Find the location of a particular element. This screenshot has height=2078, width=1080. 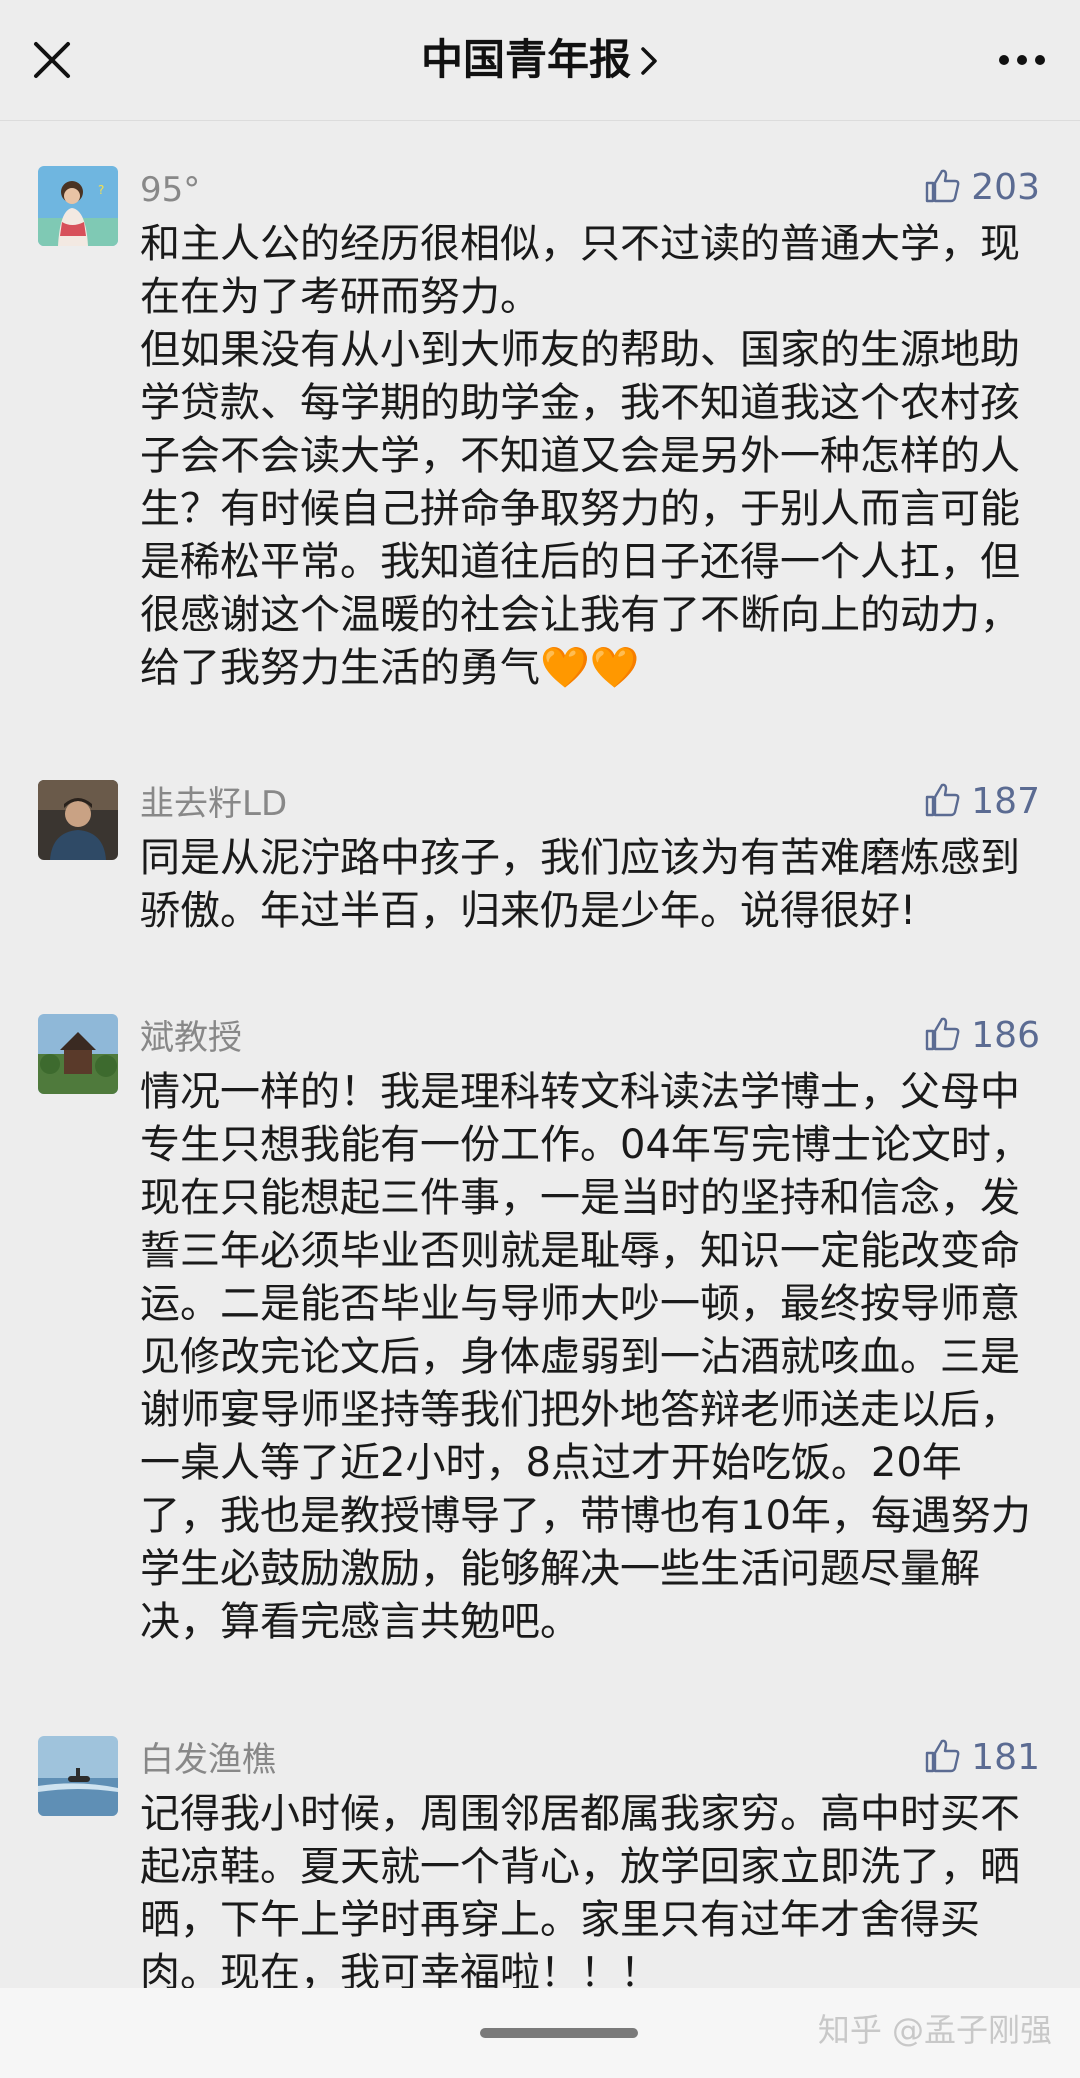

watermark: 知乎 @孟子刚强 is located at coordinates (934, 2030).